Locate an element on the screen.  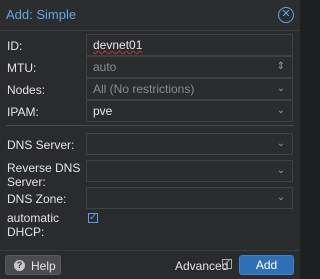
automatic-dhcp-label-line1: automatic is located at coordinates (33, 218).